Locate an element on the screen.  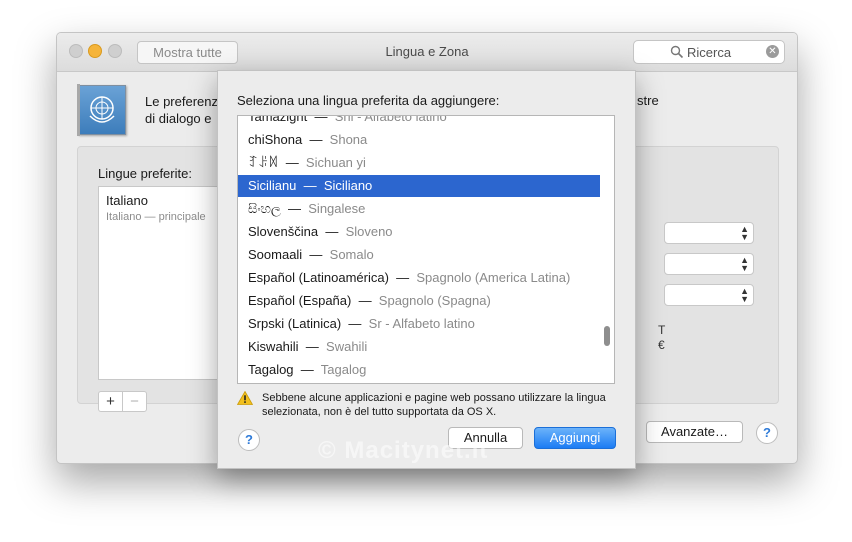
calendar-popup: ▲ ▼ is located at coordinates (709, 295).